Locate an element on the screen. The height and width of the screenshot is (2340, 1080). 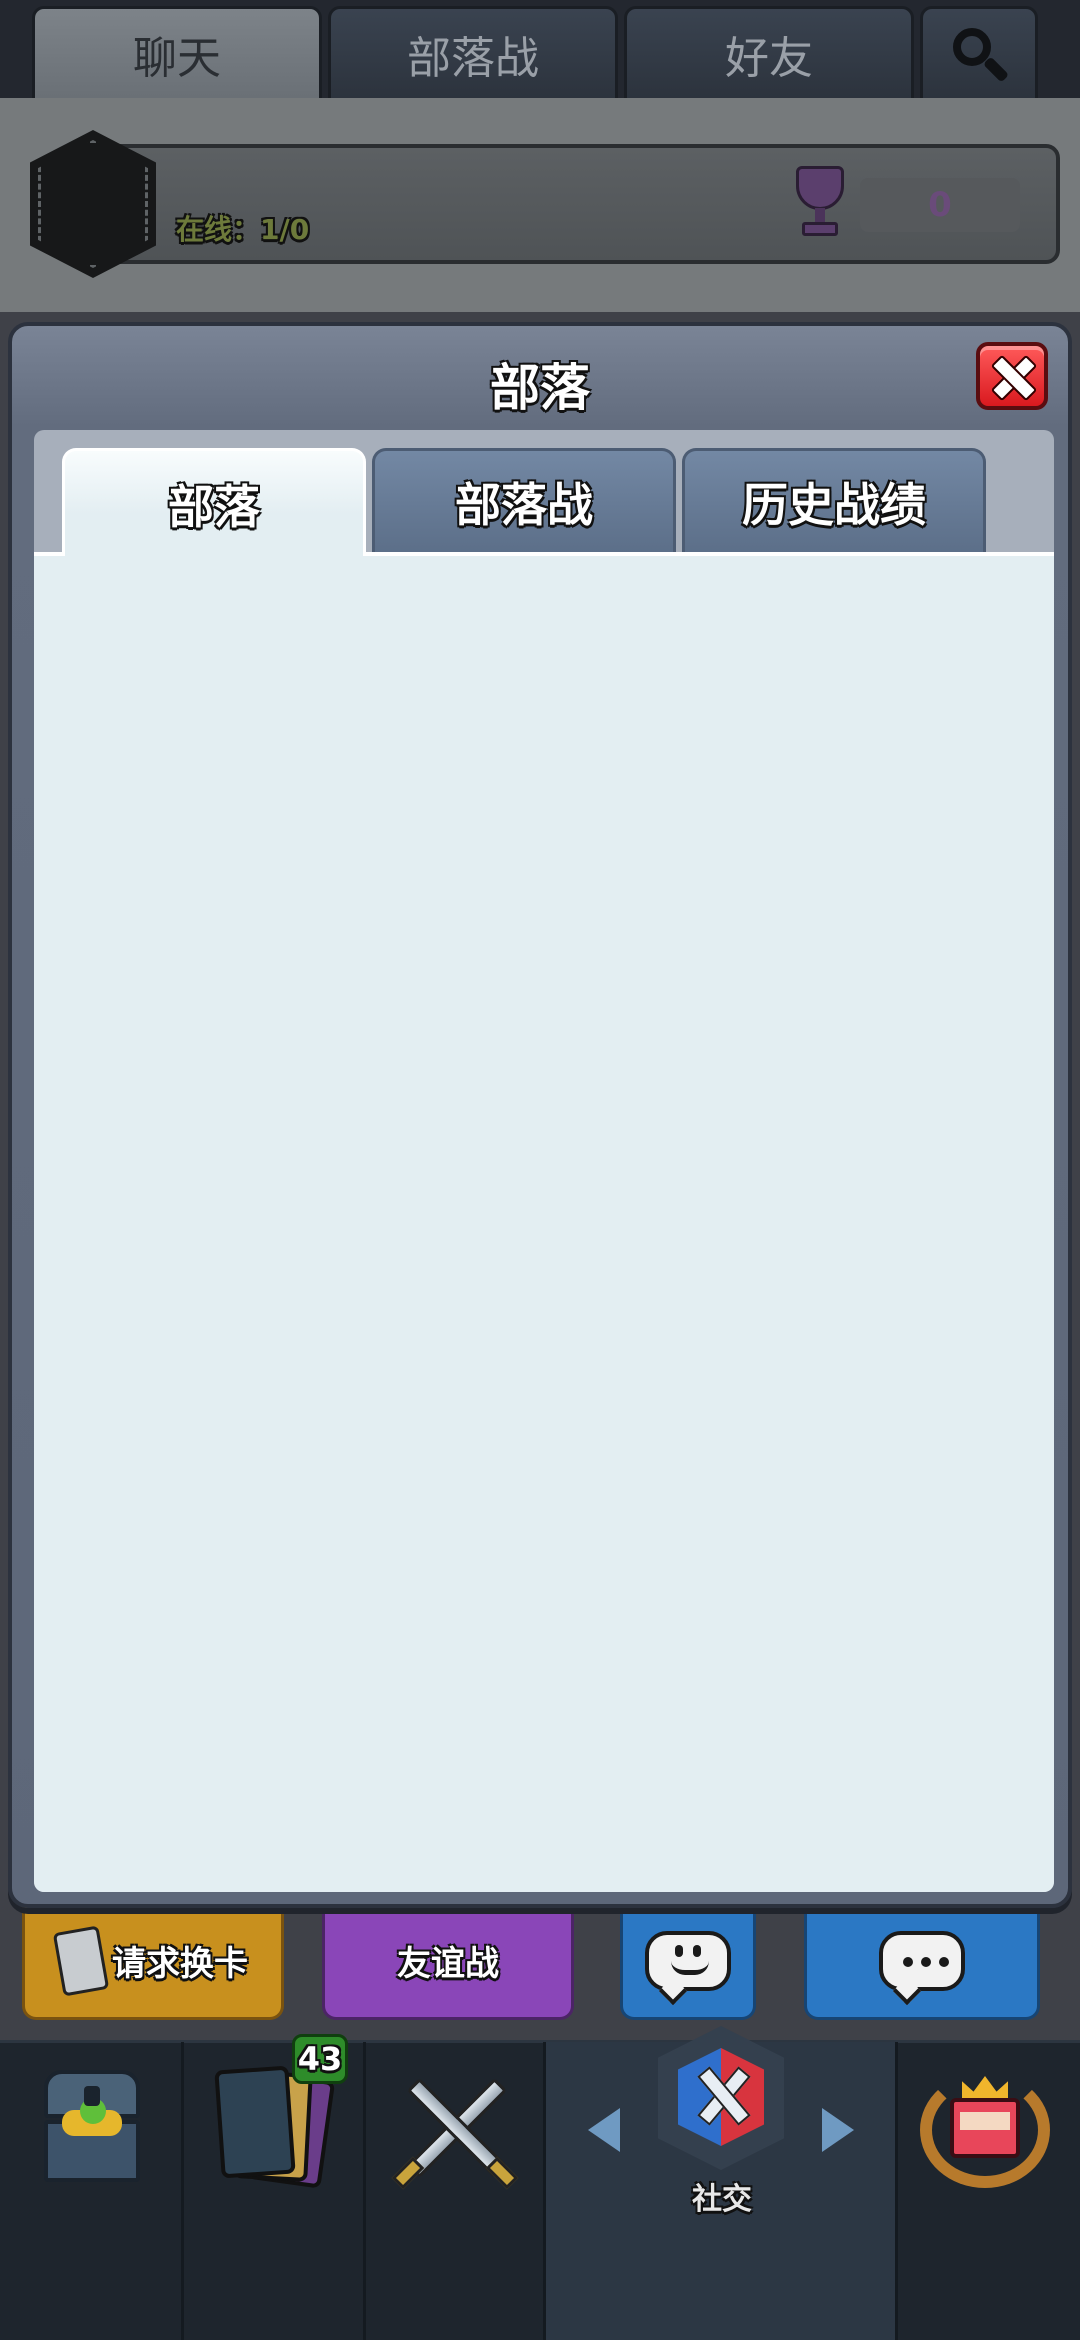
chest-icon is located at coordinates (92, 2130).